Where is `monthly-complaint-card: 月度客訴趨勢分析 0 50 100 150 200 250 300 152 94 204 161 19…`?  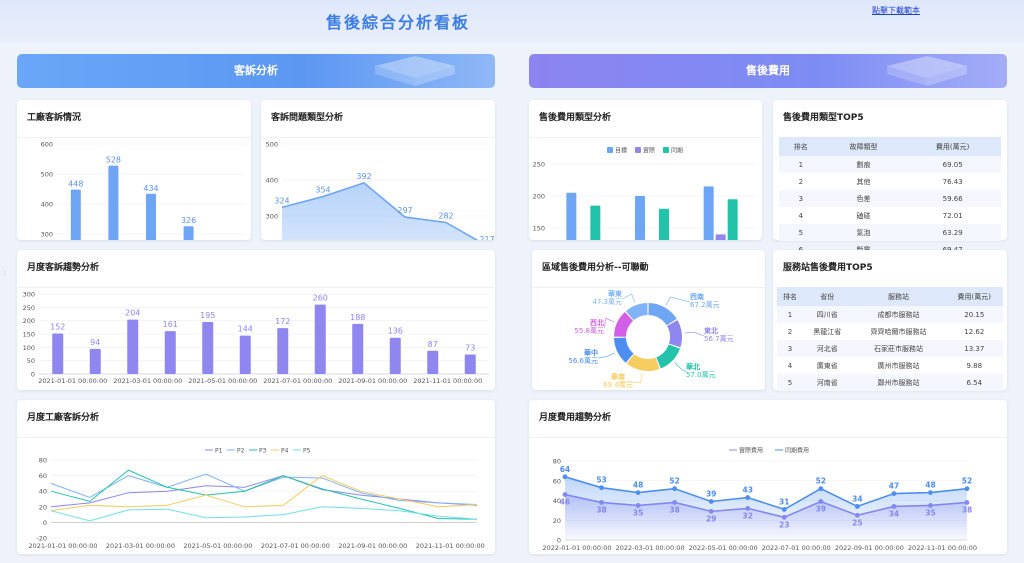
monthly-complaint-card: 月度客訴趨勢分析 0 50 100 150 200 250 300 152 94 204 161 19… is located at coordinates (256, 320).